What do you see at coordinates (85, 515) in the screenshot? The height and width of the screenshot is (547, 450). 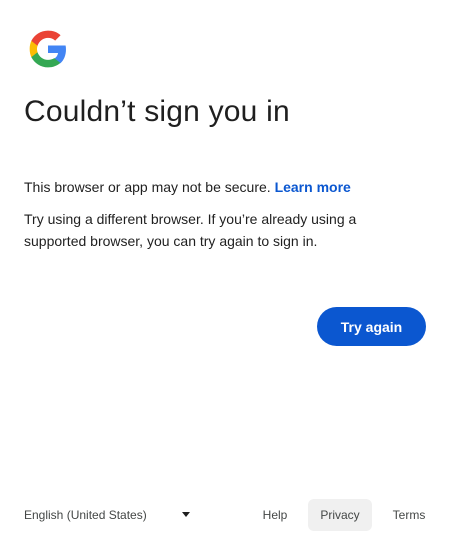 I see `language-label: English (United States)` at bounding box center [85, 515].